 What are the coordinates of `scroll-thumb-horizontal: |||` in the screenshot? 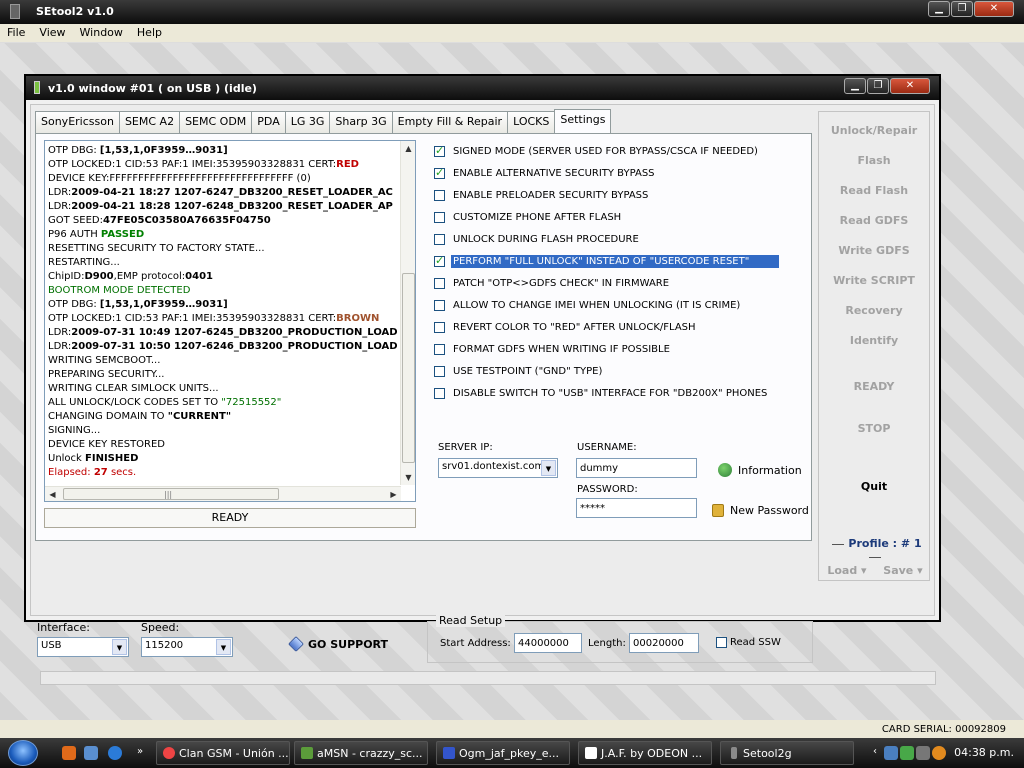 It's located at (171, 494).